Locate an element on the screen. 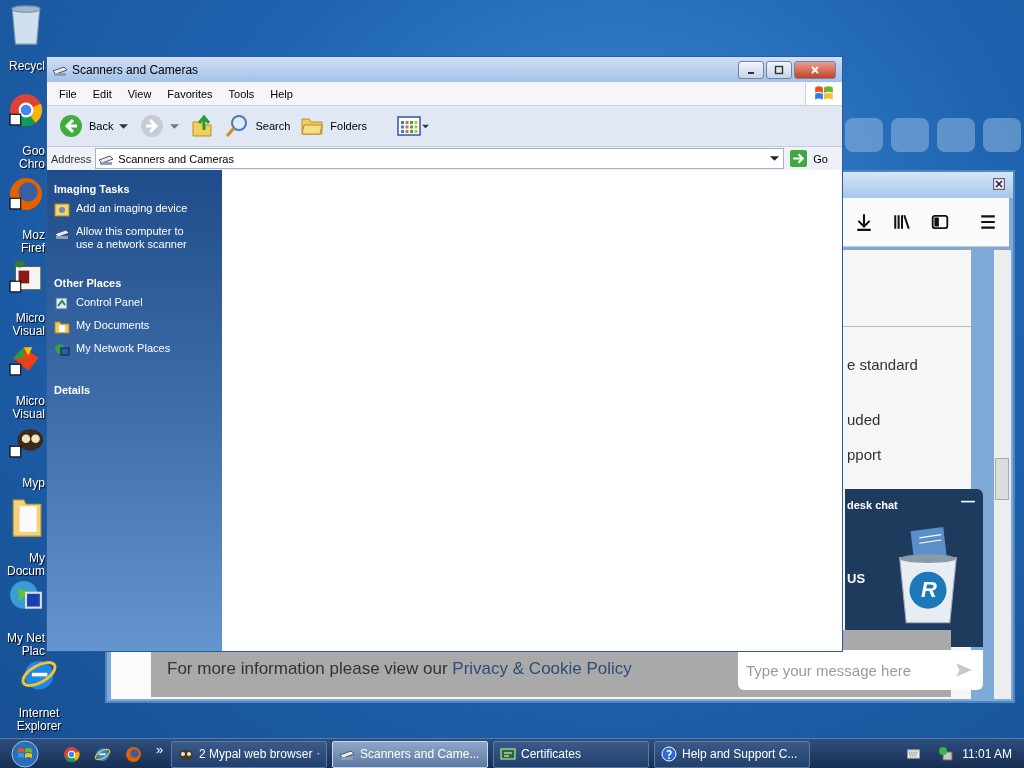  page-text: e standard is located at coordinates (882, 364).